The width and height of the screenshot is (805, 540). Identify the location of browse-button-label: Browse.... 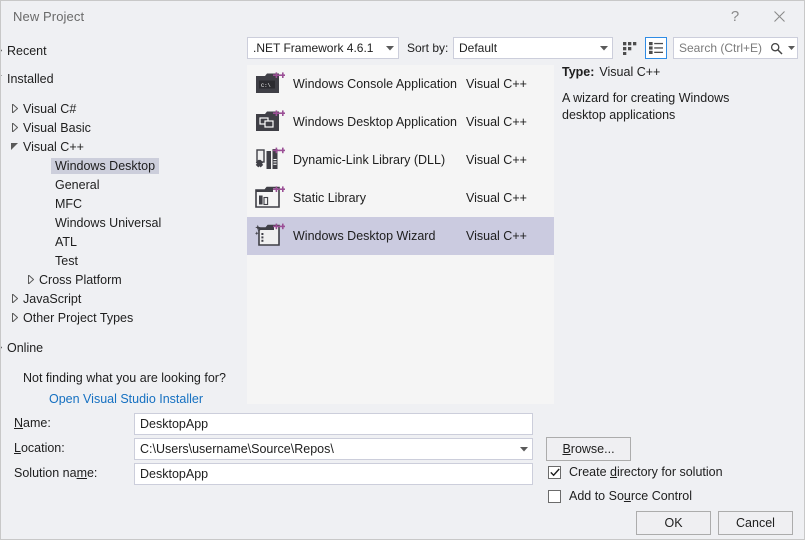
(588, 449).